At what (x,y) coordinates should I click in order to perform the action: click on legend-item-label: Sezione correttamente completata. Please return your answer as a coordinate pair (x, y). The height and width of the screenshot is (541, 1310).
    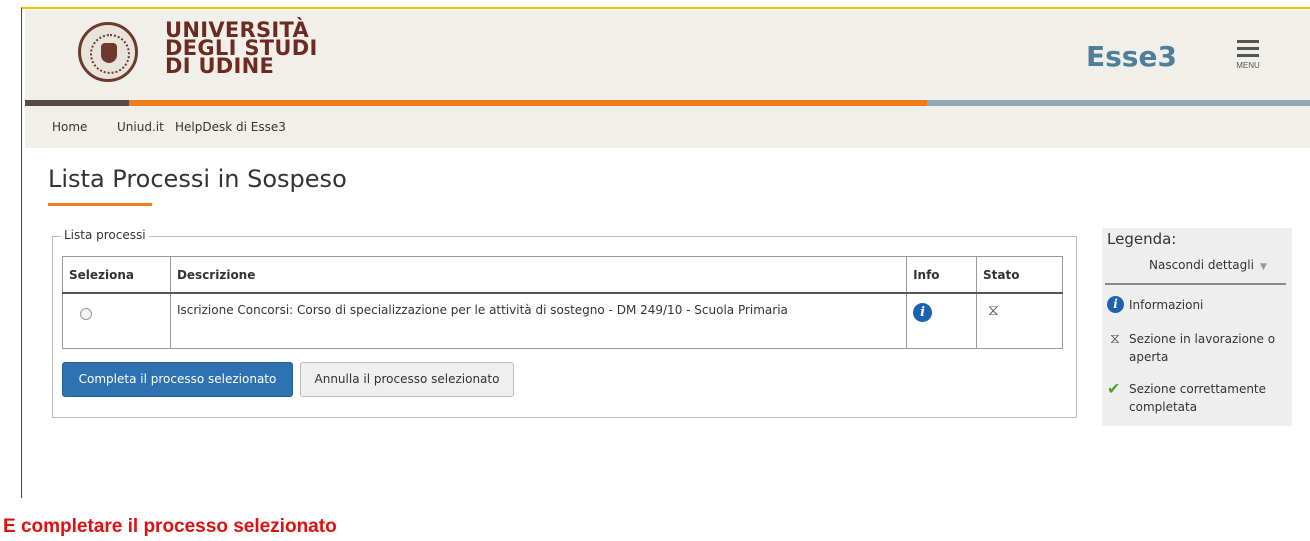
    Looking at the image, I should click on (1198, 398).